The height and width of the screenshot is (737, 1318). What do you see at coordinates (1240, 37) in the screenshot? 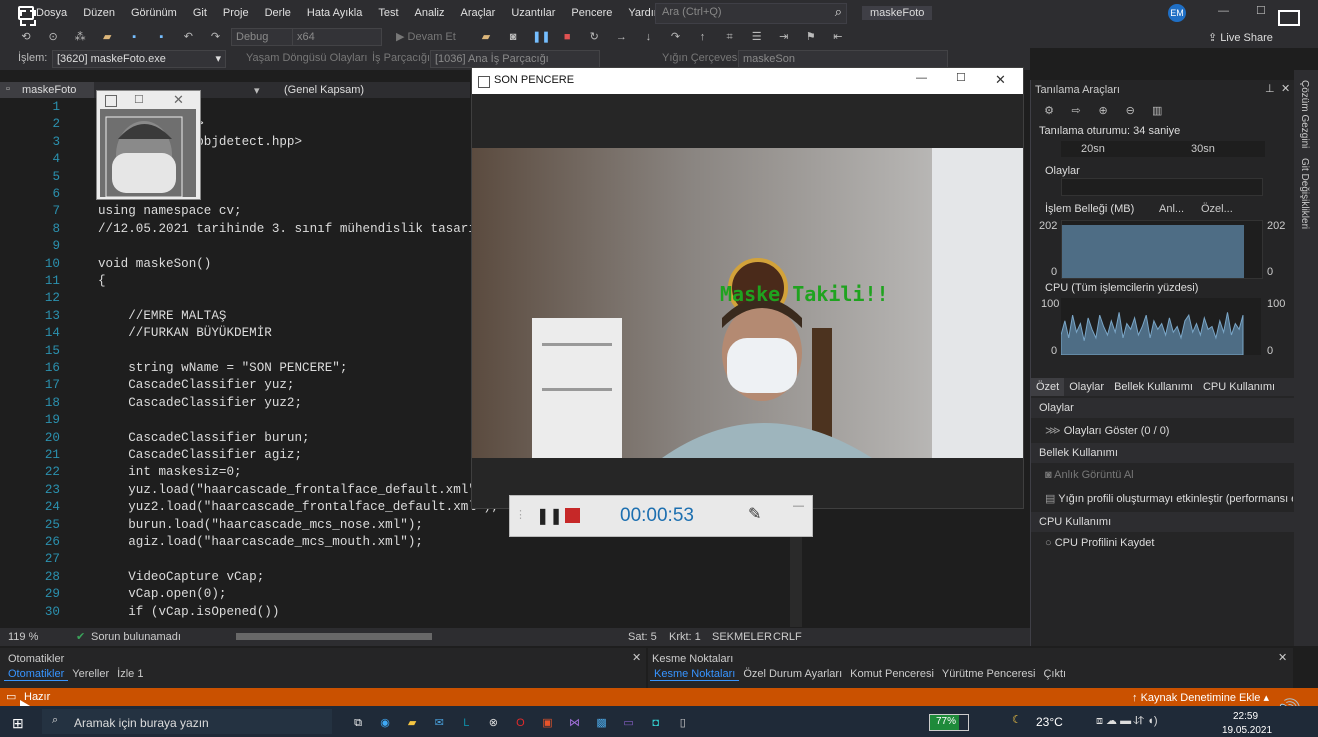
I see `live-share-button: ⇪ Live Share` at bounding box center [1240, 37].